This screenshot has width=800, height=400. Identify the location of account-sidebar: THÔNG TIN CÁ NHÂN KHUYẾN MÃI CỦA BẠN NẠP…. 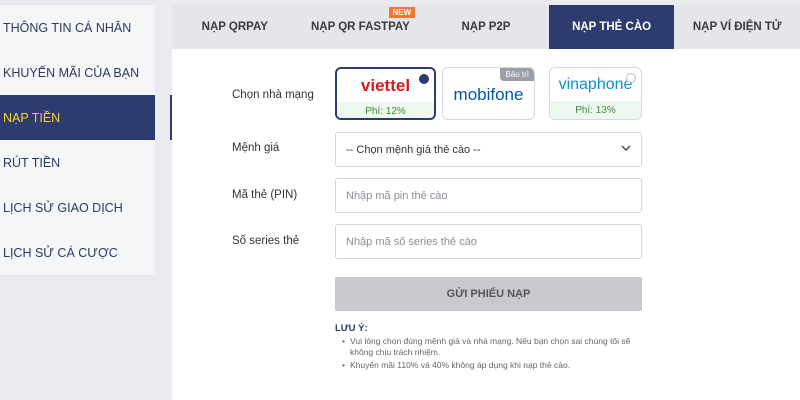
(77, 140).